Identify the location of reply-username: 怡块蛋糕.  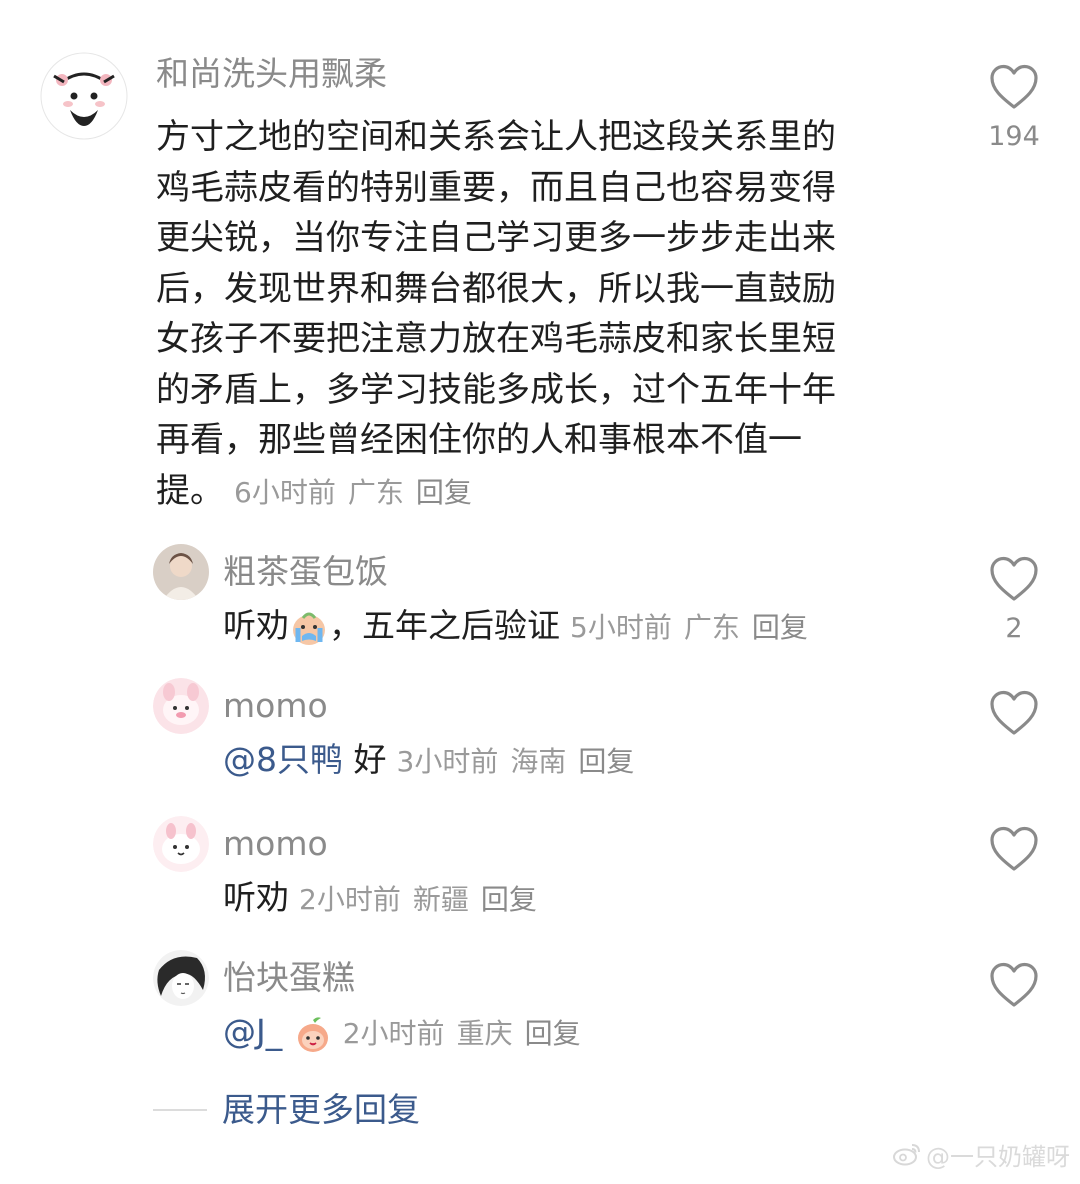
(289, 978).